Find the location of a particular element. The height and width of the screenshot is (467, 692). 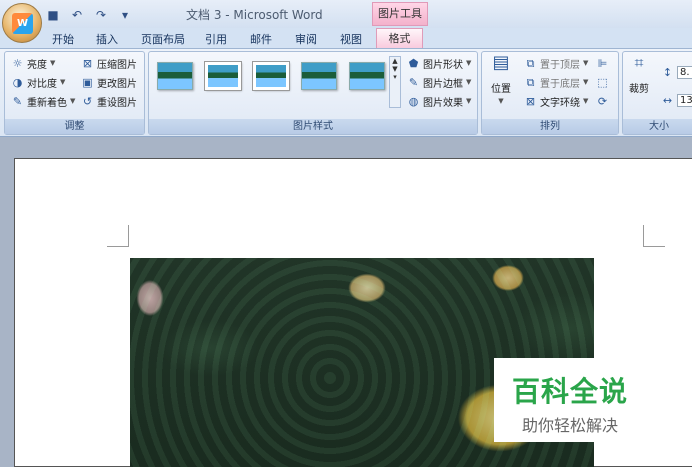

send-to-back-button: ⧉ 置于底层 ▼ is located at coordinates (556, 82).